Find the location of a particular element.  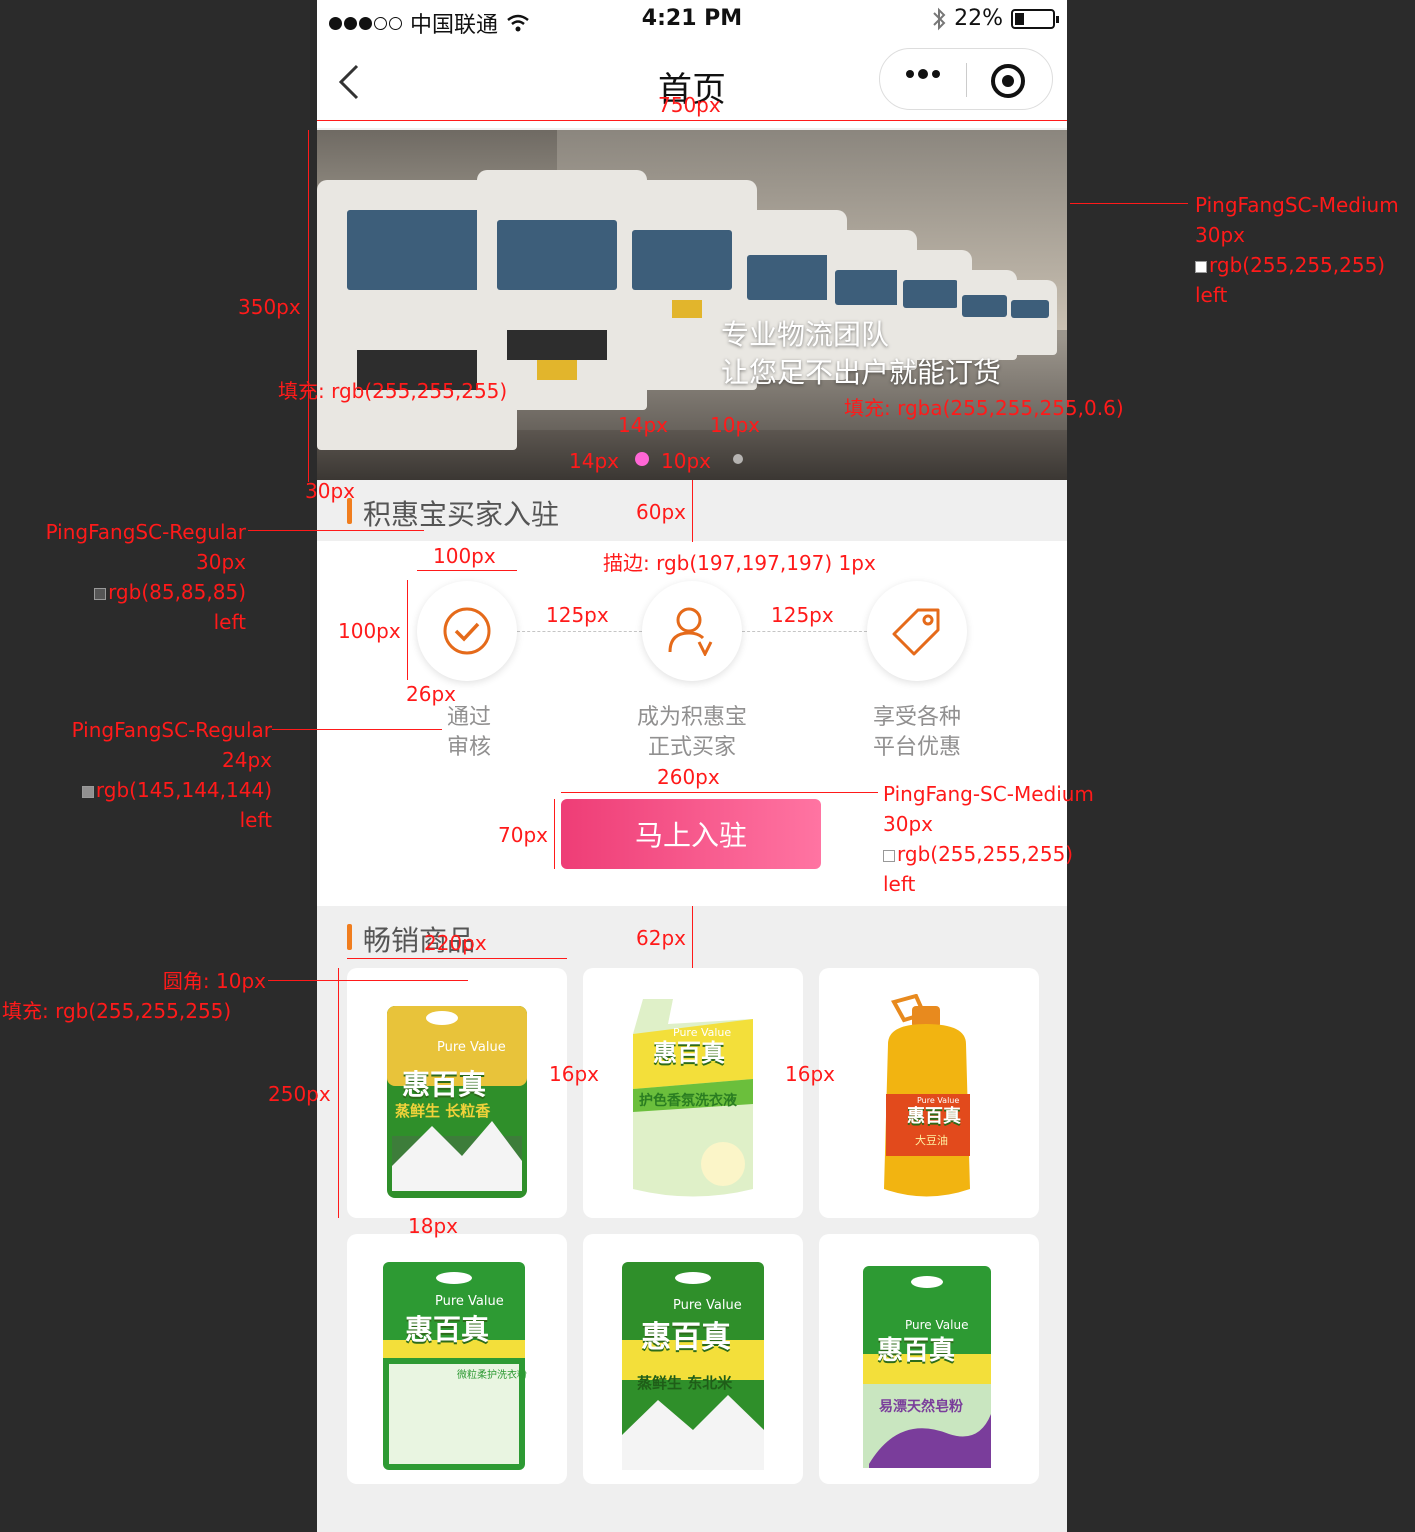

fill-spec-active: 填充: rgb(255,255,255) is located at coordinates (393, 391).